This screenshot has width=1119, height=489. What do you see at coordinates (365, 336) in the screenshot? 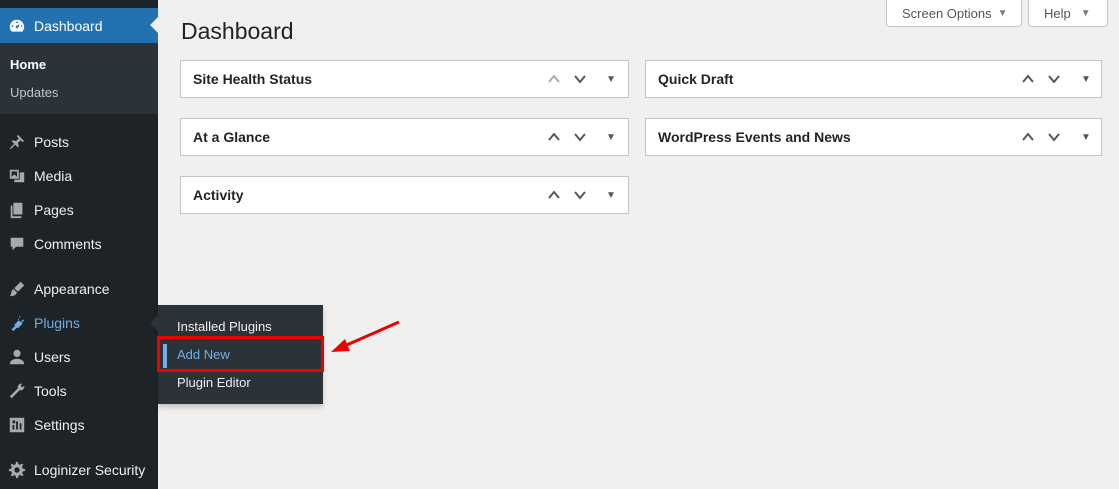
I see `annotation-arrow-icon` at bounding box center [365, 336].